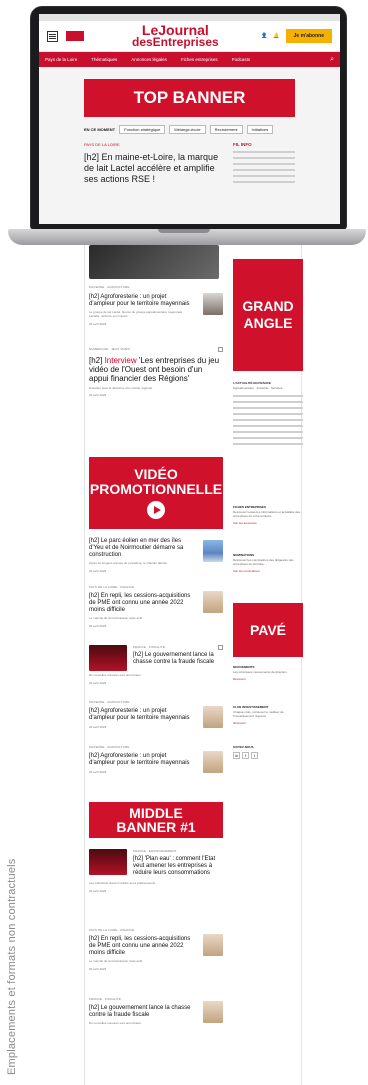  What do you see at coordinates (155, 851) in the screenshot?
I see `article-meta: FRANCE · ENVIRONNEMENT` at bounding box center [155, 851].